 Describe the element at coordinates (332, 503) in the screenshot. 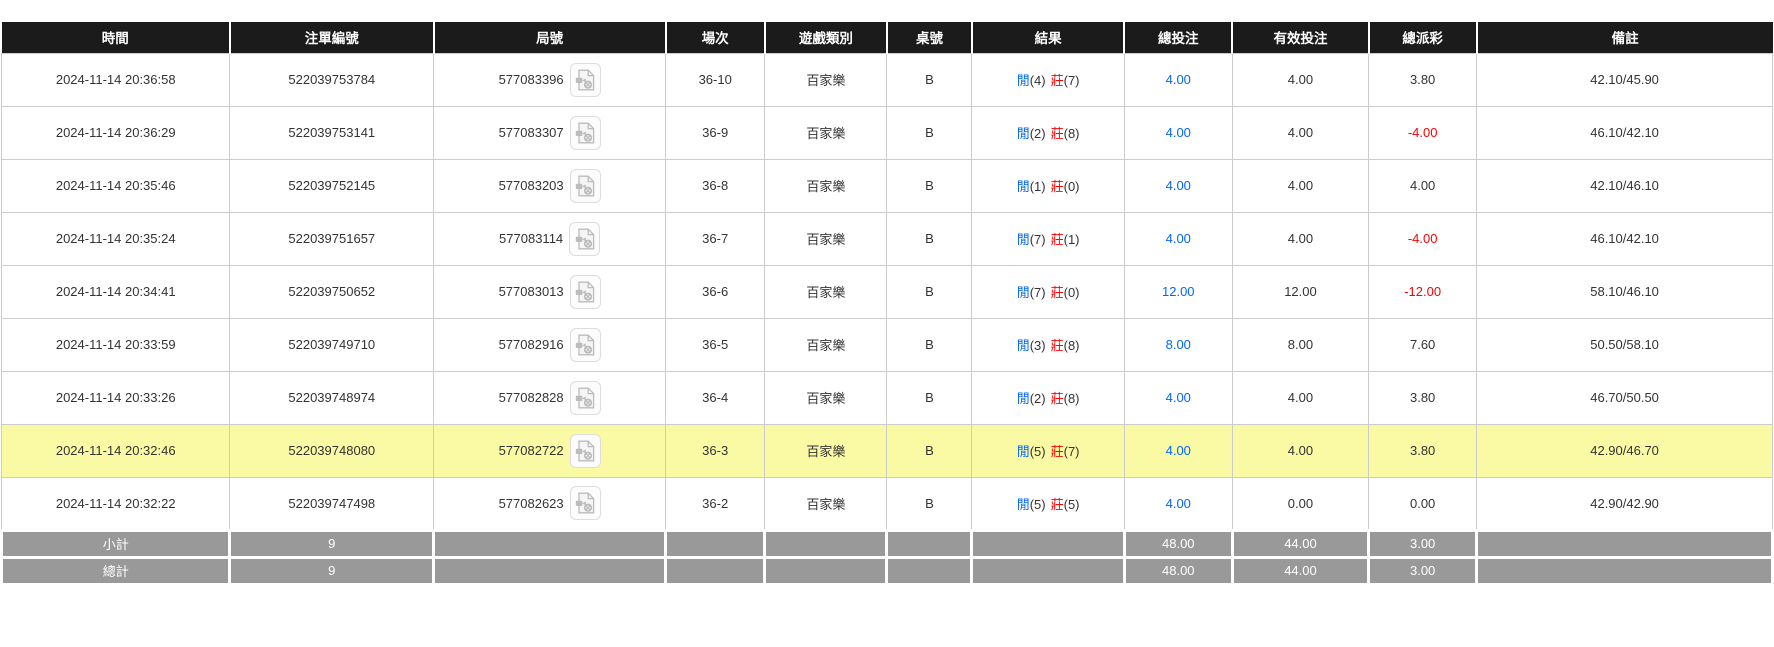

I see `bet-id-cell: 522039747498` at that location.